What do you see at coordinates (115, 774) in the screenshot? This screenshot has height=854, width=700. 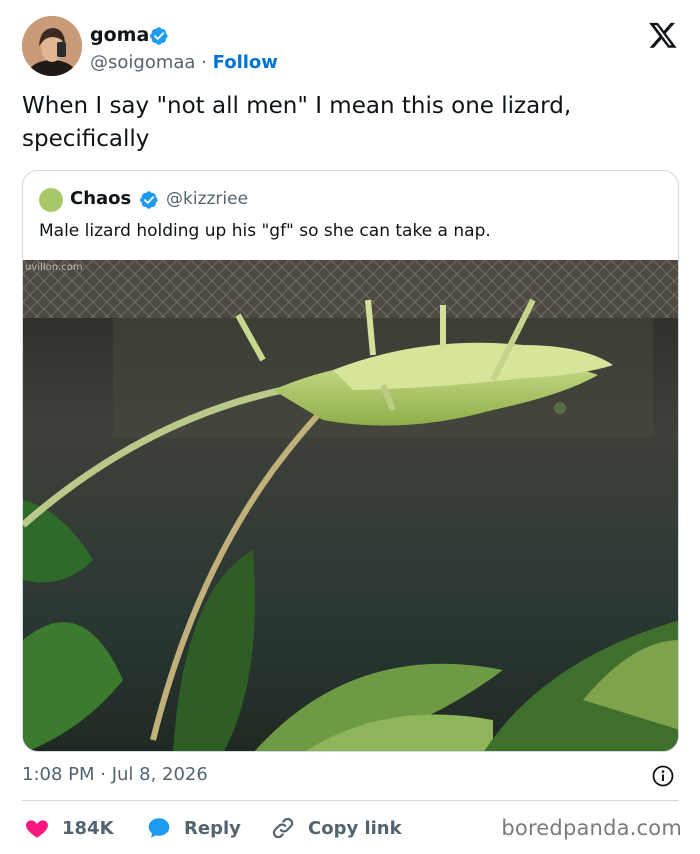 I see `tweet-timestamp: 1:08 PM · Jul 8, 2026` at bounding box center [115, 774].